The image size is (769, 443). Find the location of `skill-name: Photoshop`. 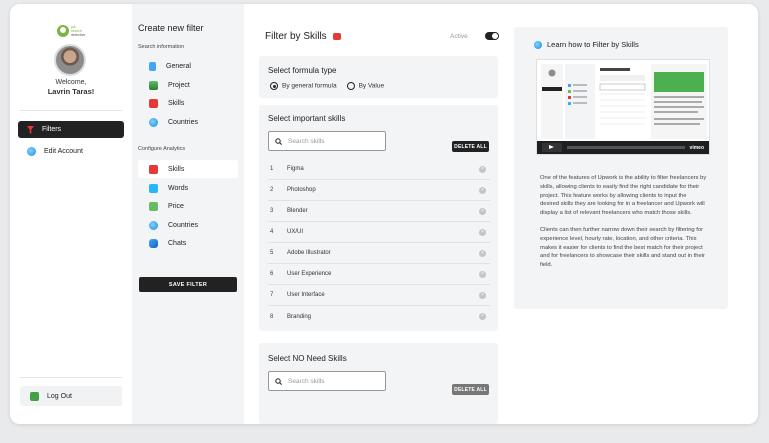

skill-name: Photoshop is located at coordinates (301, 190).